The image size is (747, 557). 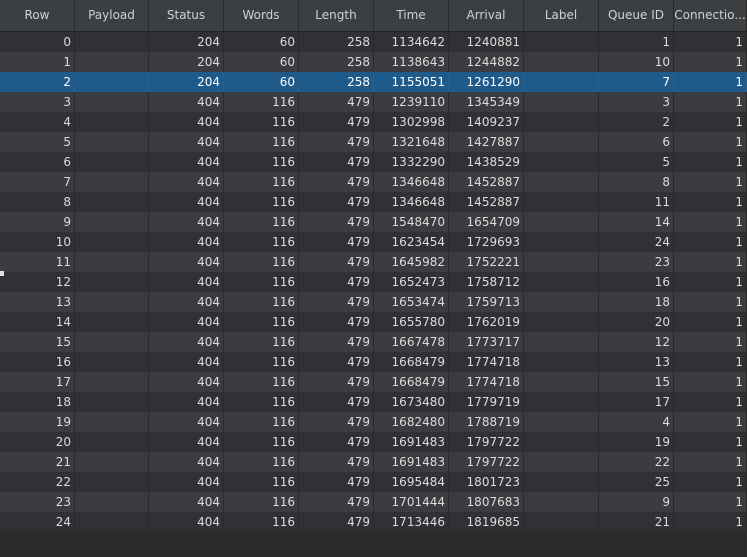 I want to click on table-row: 11 404 116 479 1645982 1752221 23 1, so click(x=373, y=262).